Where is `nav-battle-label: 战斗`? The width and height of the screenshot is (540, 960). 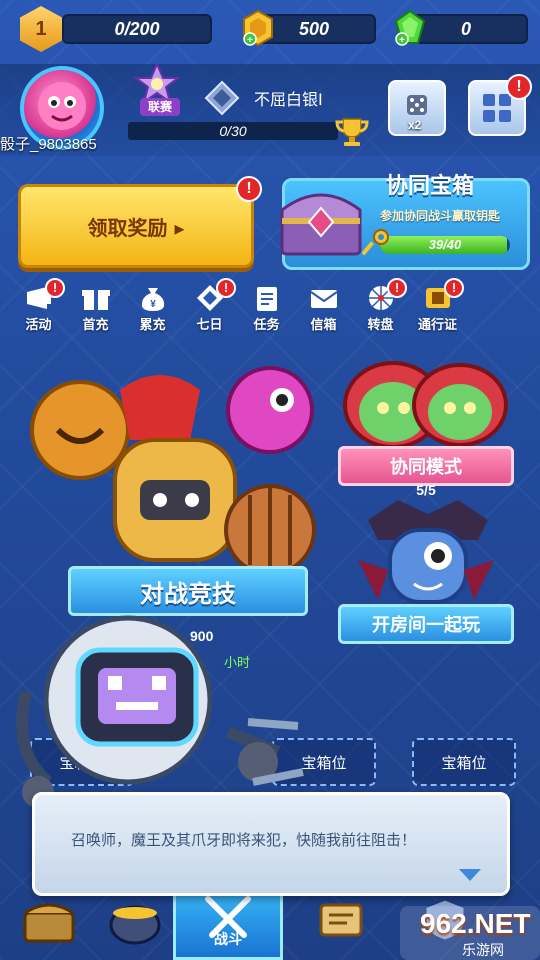 nav-battle-label: 战斗 is located at coordinates (228, 940).